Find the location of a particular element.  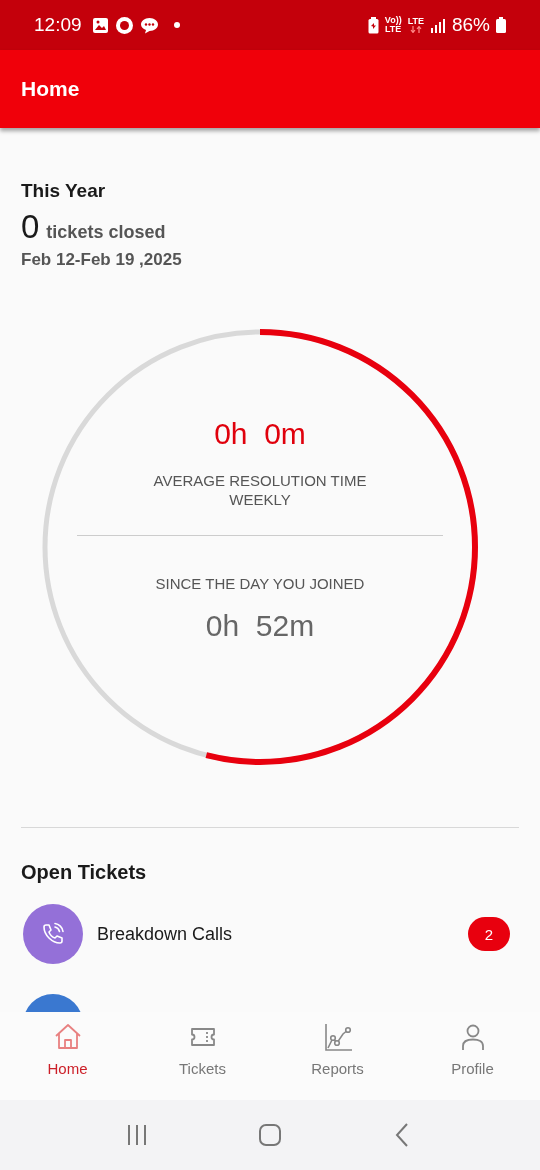

battery-icon is located at coordinates (501, 25).